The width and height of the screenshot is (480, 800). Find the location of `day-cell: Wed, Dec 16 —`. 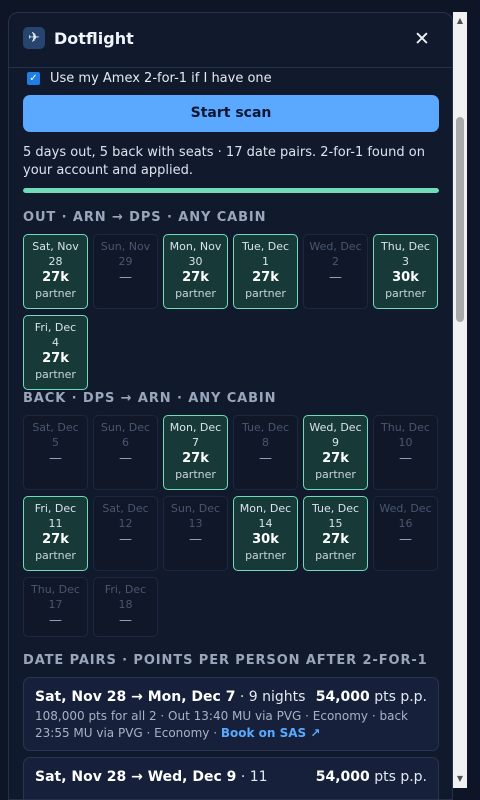

day-cell: Wed, Dec 16 — is located at coordinates (405, 533).